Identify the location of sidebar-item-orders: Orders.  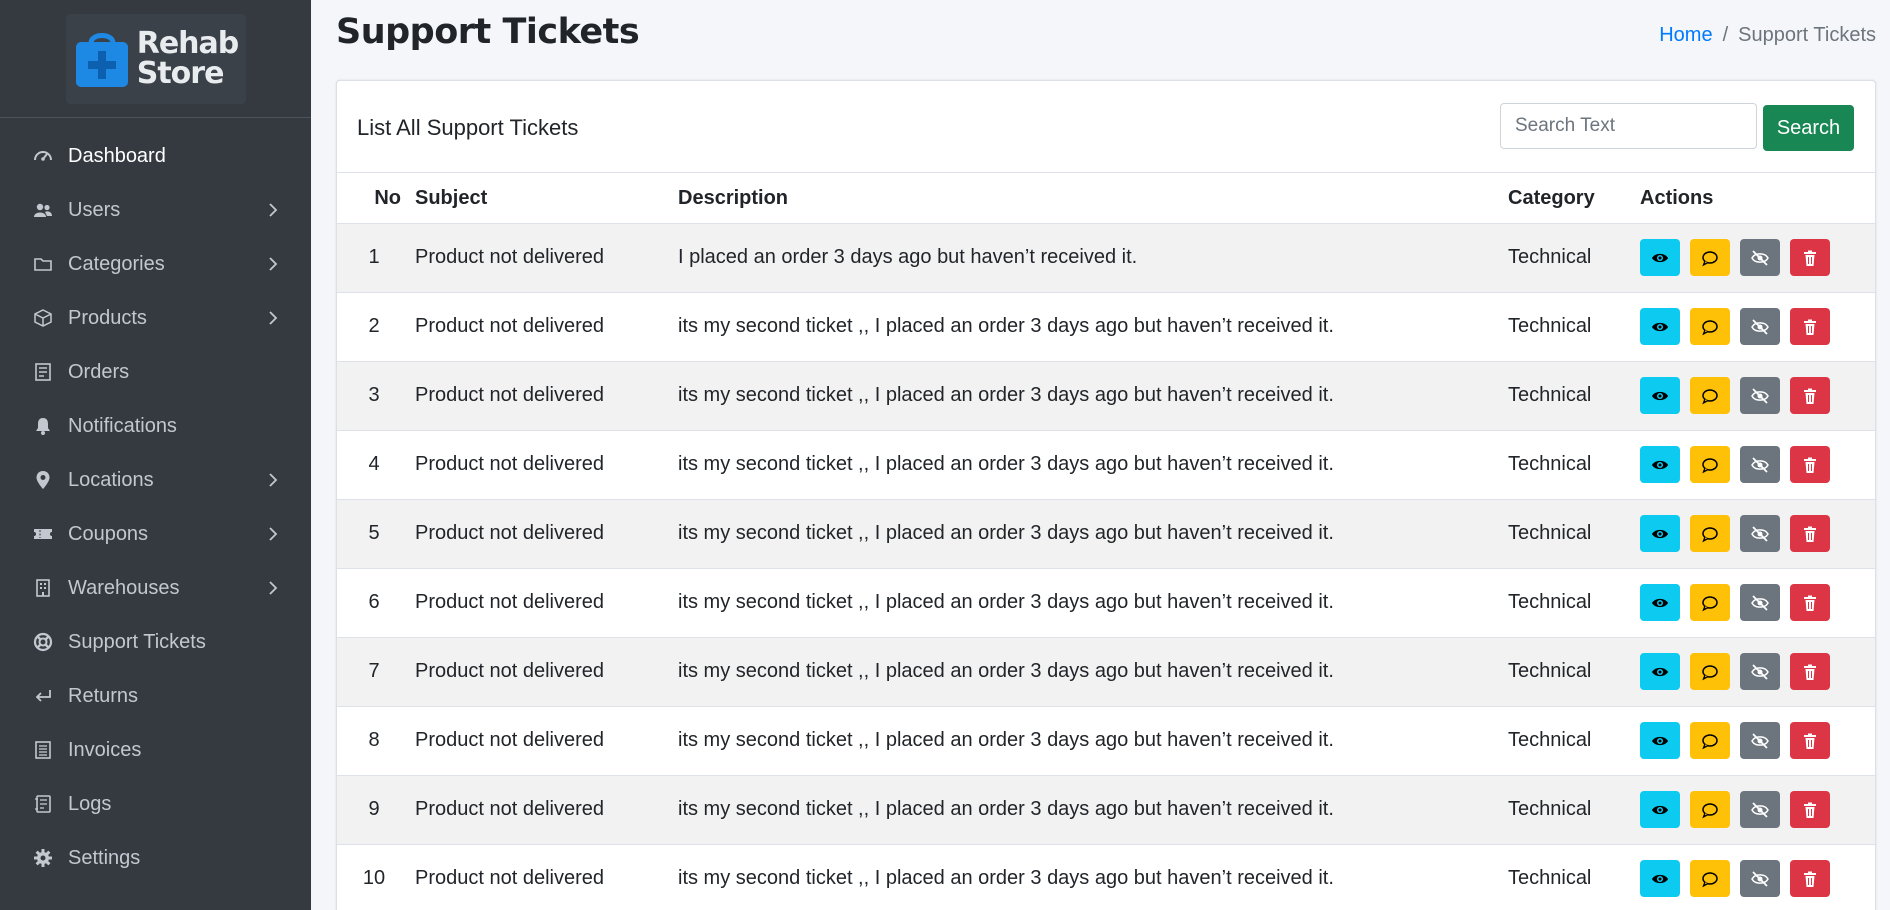
(155, 372).